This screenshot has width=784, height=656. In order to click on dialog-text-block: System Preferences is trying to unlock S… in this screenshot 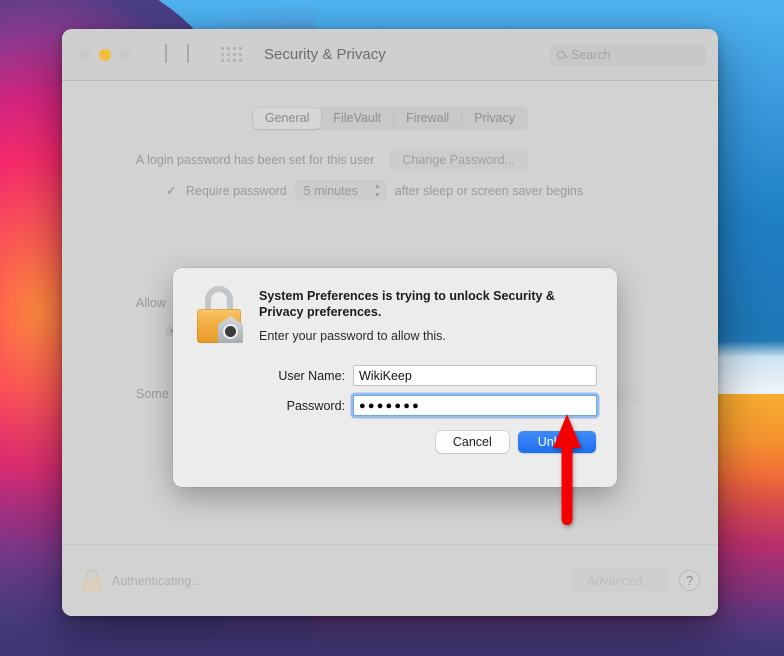, I will do `click(424, 315)`.